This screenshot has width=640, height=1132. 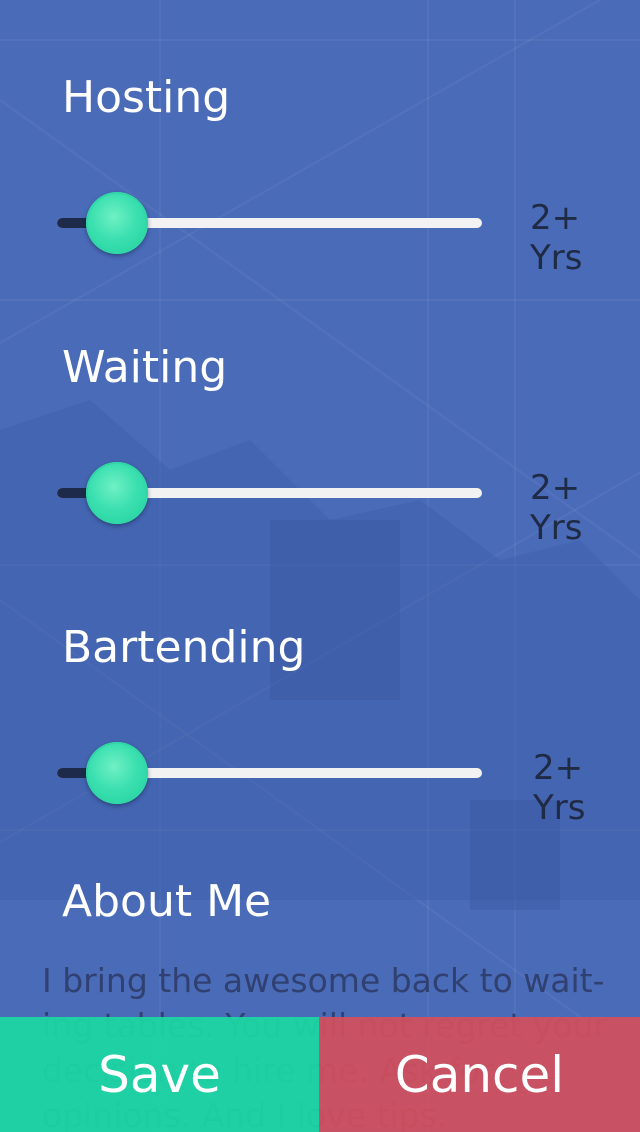 I want to click on waiting-value-label: 2+ Yrs, so click(x=556, y=508).